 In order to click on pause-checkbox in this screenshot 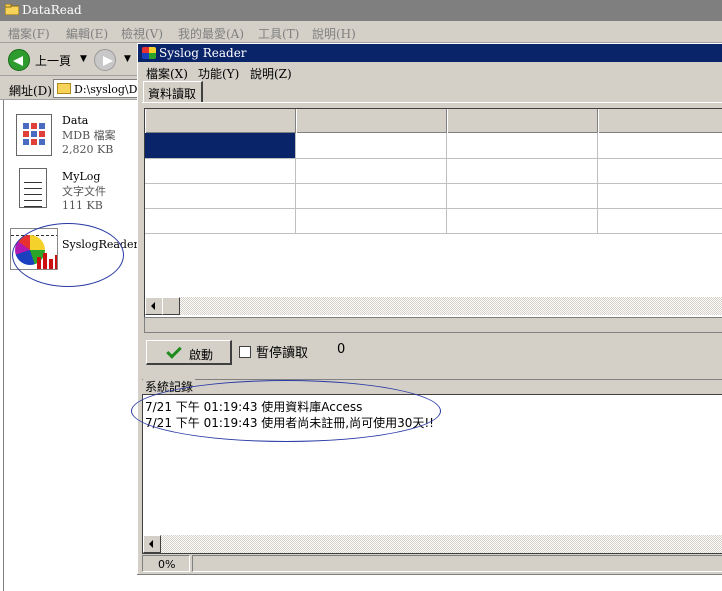, I will do `click(245, 352)`.